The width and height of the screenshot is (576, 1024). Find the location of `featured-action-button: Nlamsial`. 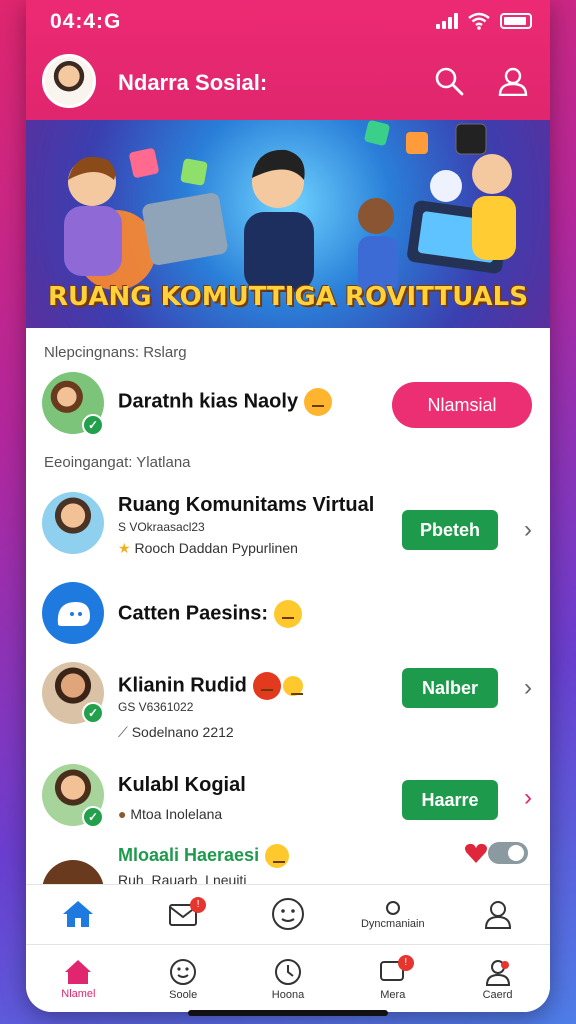

featured-action-button: Nlamsial is located at coordinates (462, 405).